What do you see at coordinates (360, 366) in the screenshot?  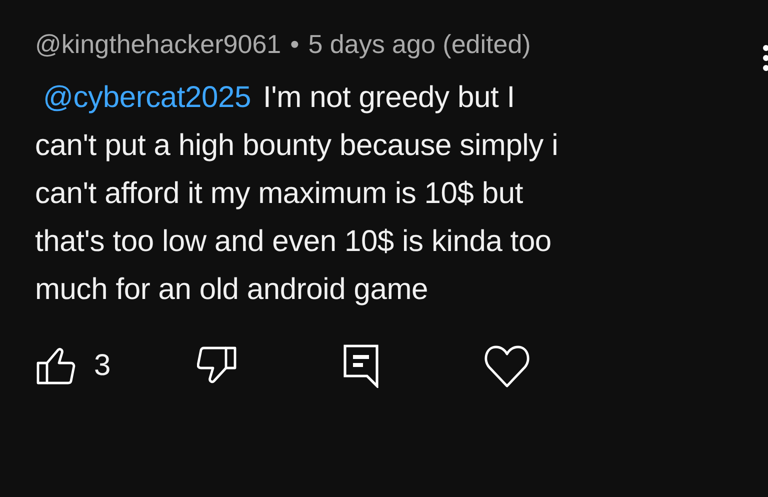 I see `reply-icon` at bounding box center [360, 366].